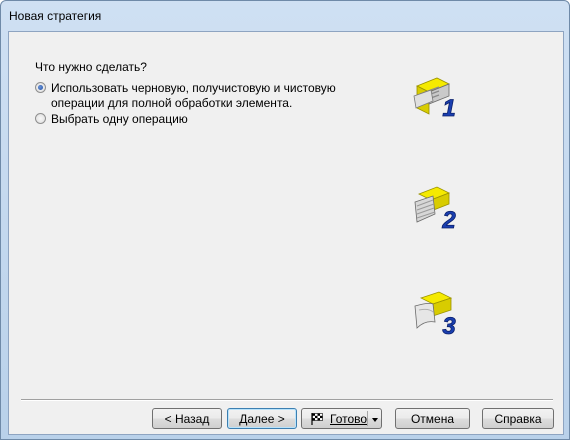  Describe the element at coordinates (40, 118) in the screenshot. I see `radio-single-operation` at that location.